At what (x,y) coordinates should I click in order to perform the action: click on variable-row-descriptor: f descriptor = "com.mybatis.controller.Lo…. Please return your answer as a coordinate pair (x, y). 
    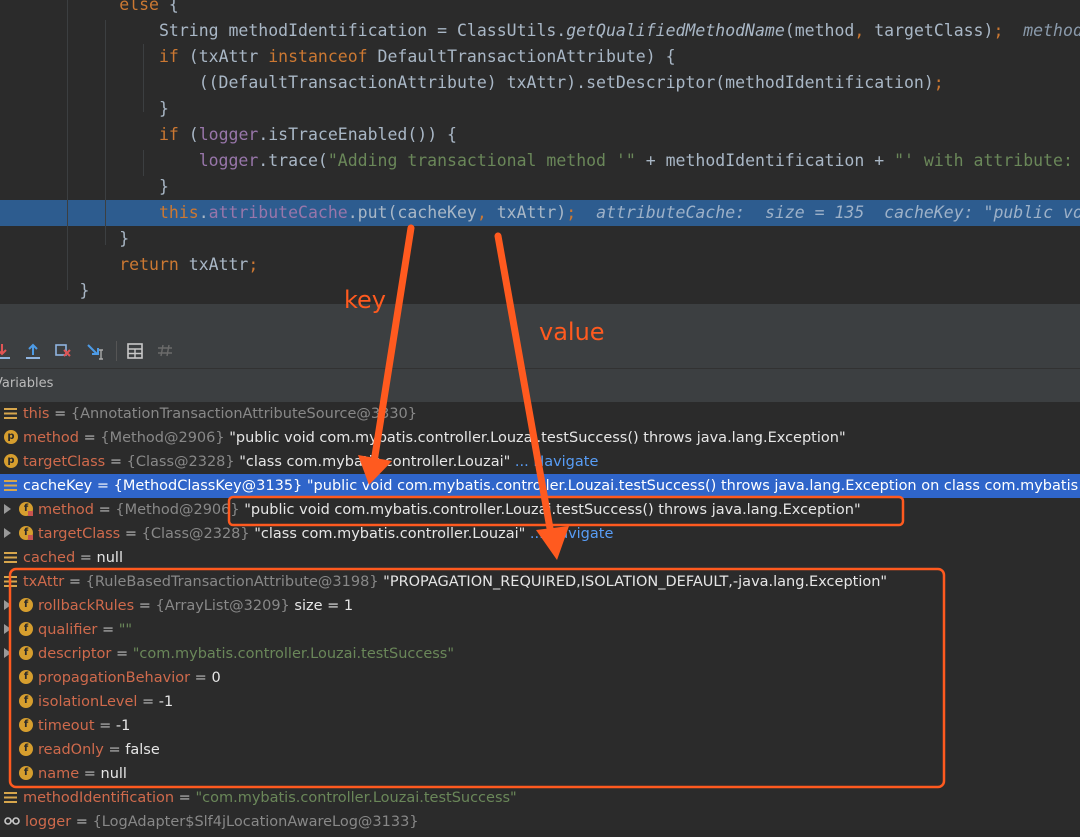
    Looking at the image, I should click on (540, 654).